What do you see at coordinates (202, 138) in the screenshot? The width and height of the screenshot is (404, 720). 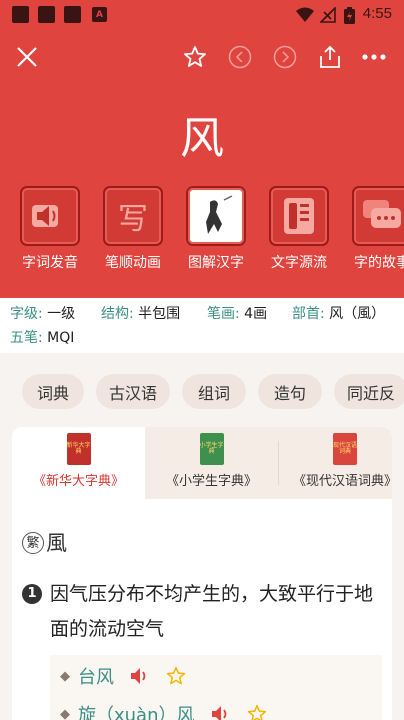 I see `headword-character: 风` at bounding box center [202, 138].